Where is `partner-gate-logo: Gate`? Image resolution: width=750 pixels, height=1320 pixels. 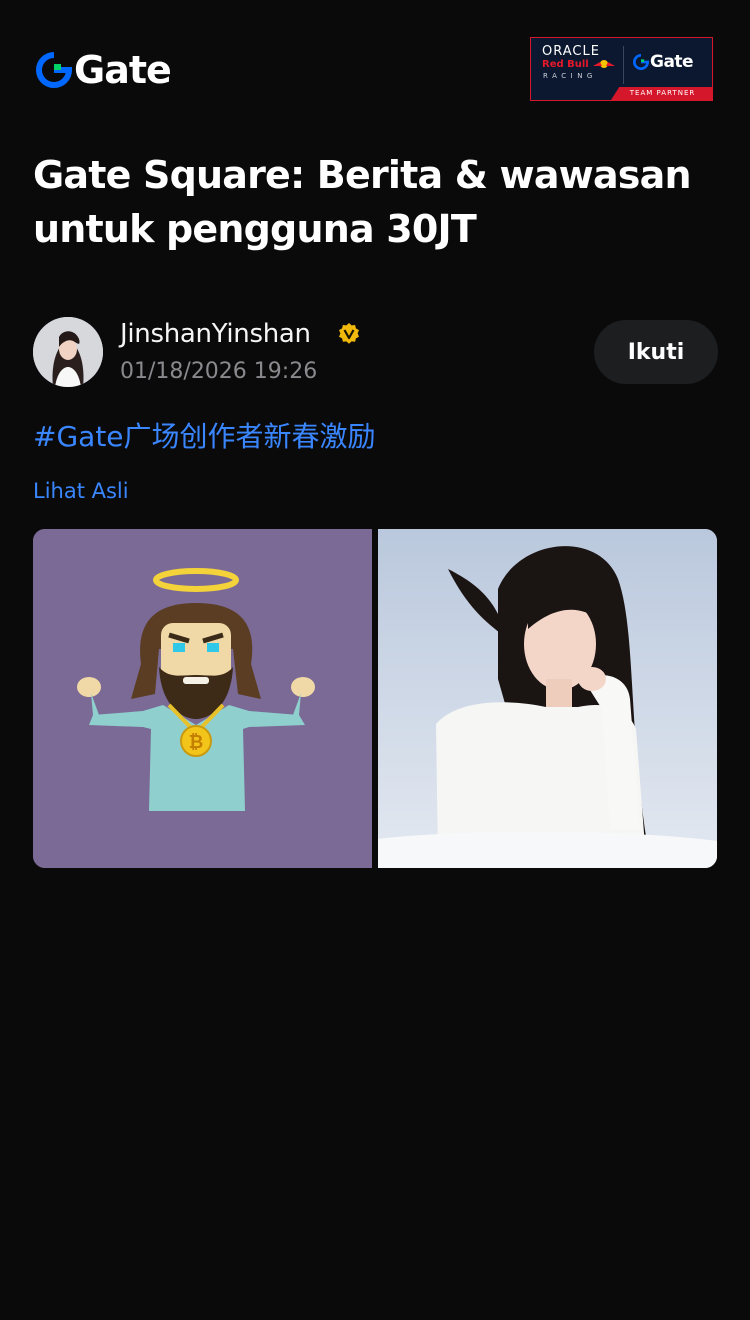 partner-gate-logo: Gate is located at coordinates (663, 62).